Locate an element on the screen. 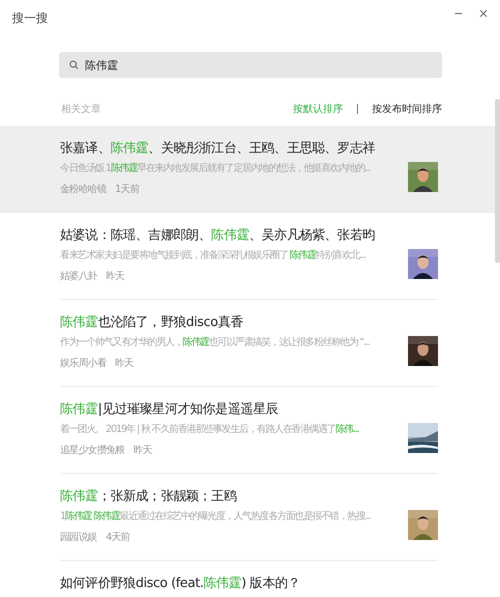  article-source: 金粉哈哈镜 is located at coordinates (83, 189).